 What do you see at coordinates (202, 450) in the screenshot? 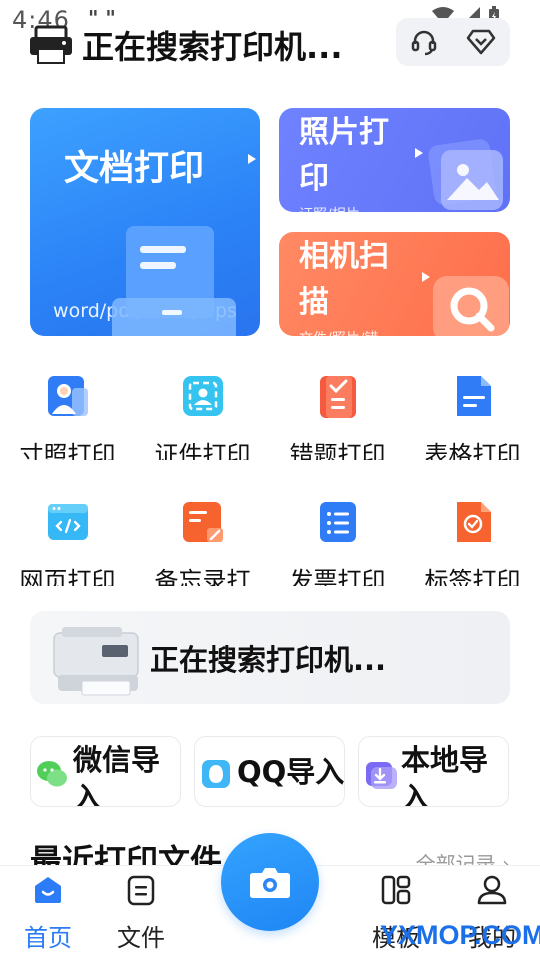
I see `grid-label: 证件打印` at bounding box center [202, 450].